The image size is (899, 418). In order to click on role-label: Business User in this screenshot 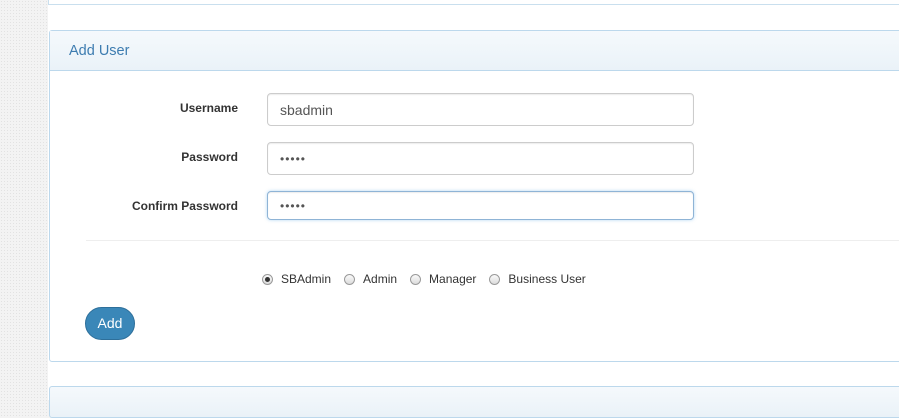, I will do `click(547, 279)`.